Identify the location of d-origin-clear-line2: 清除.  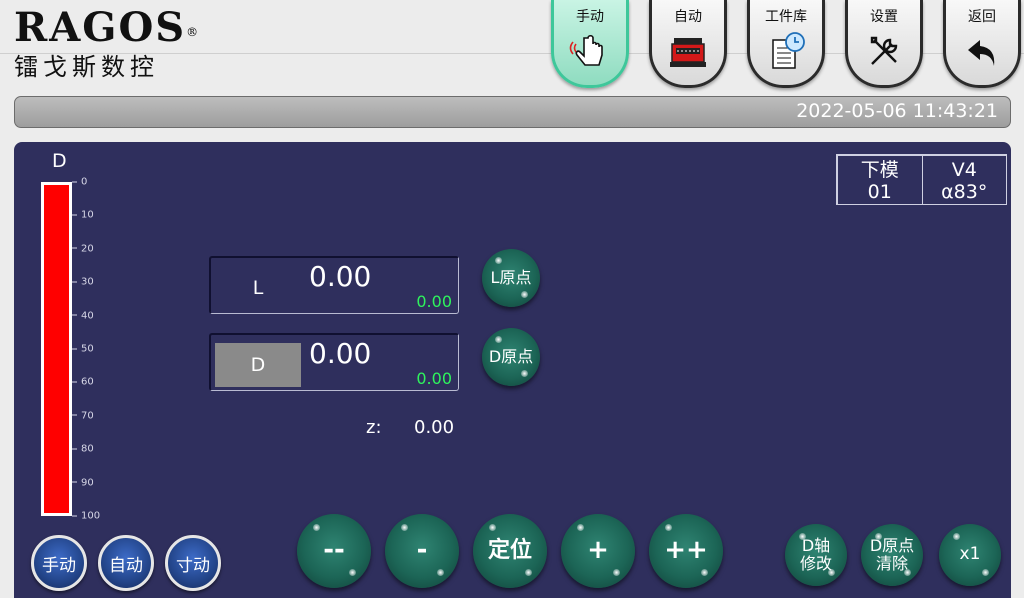
(891, 563).